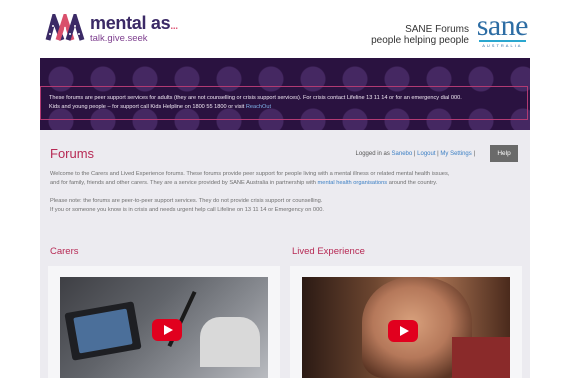 The width and height of the screenshot is (564, 378). What do you see at coordinates (455, 154) in the screenshot?
I see `my-settings-link: My Settings` at bounding box center [455, 154].